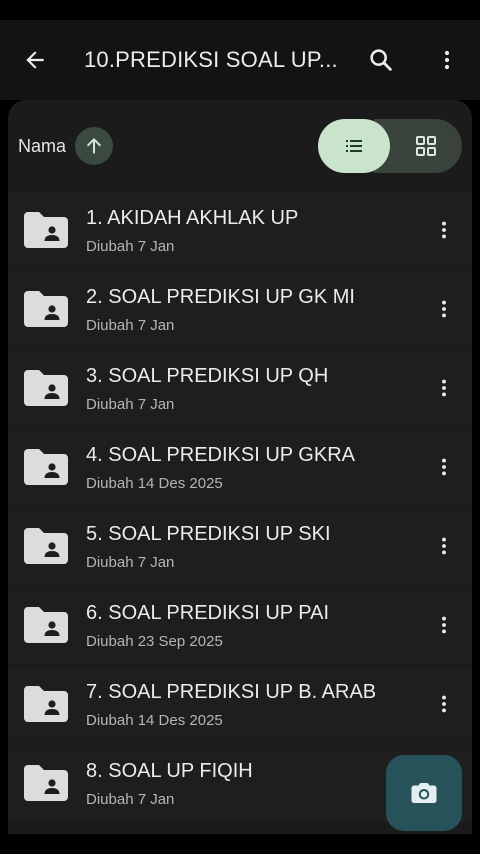 This screenshot has height=854, width=480. Describe the element at coordinates (240, 309) in the screenshot. I see `list-item: 2. SOAL PREDIKSI UP GK MI Diubah 7 Jan` at that location.